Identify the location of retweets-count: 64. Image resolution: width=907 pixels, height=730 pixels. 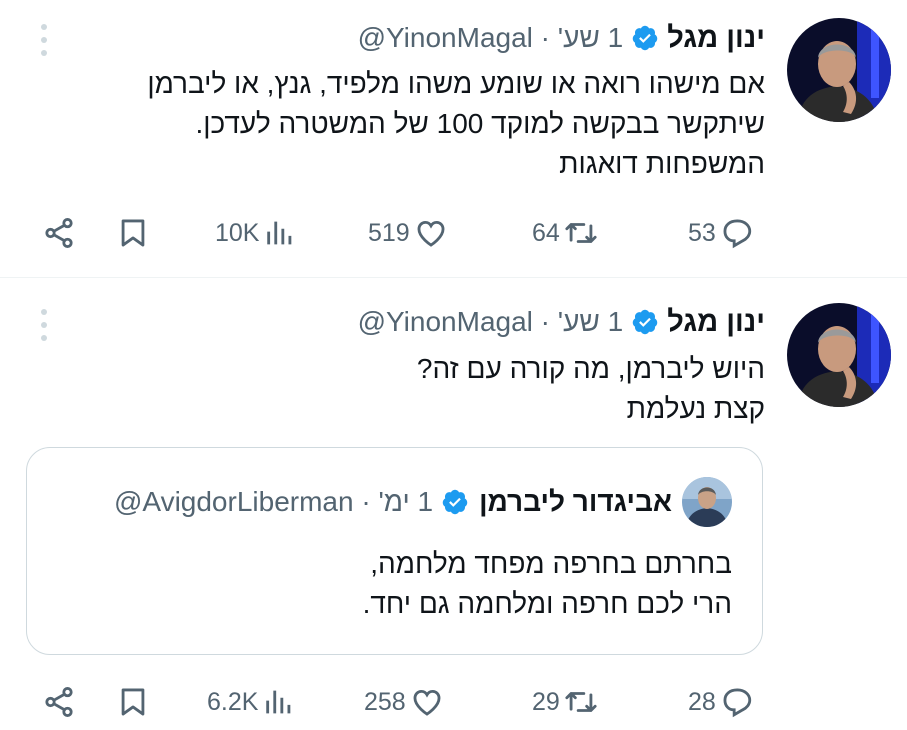
(546, 232).